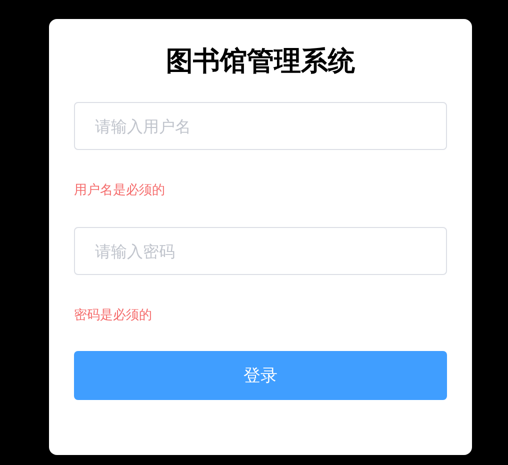 This screenshot has height=465, width=508. Describe the element at coordinates (120, 191) in the screenshot. I see `error-message: 用户名是必须的` at that location.